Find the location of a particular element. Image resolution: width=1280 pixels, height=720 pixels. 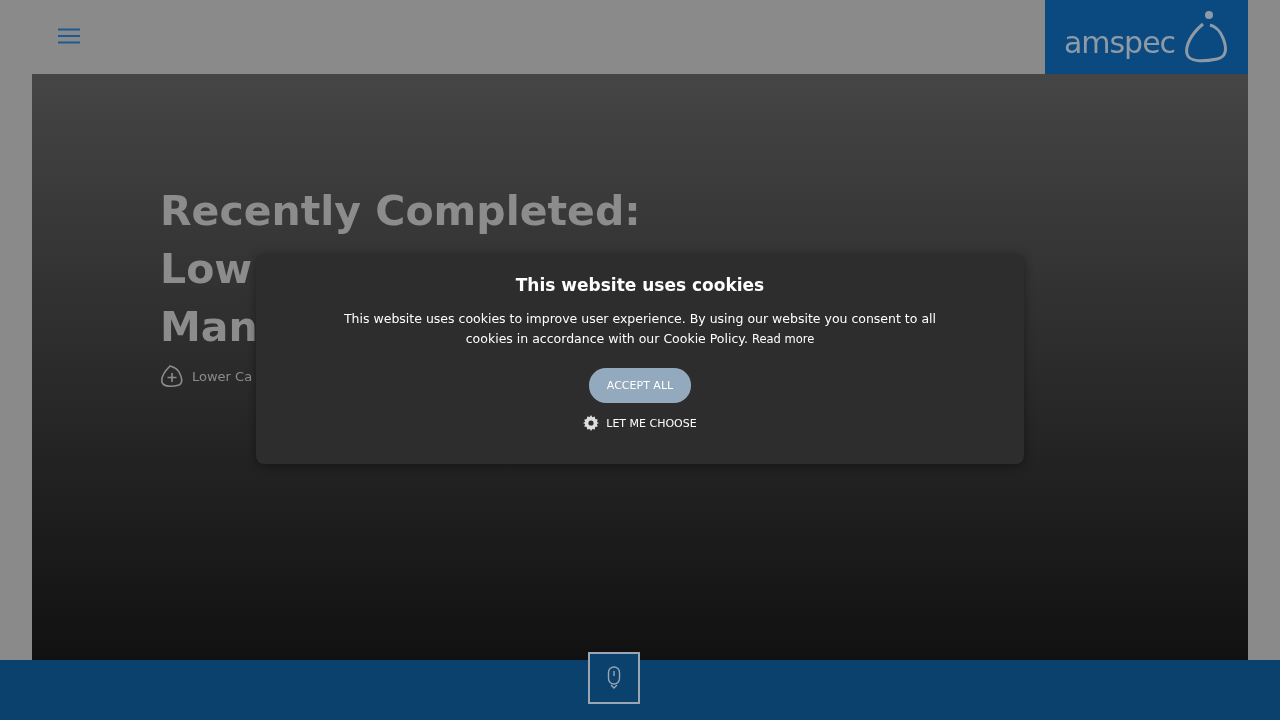

heading-line: Low is located at coordinates (206, 269).